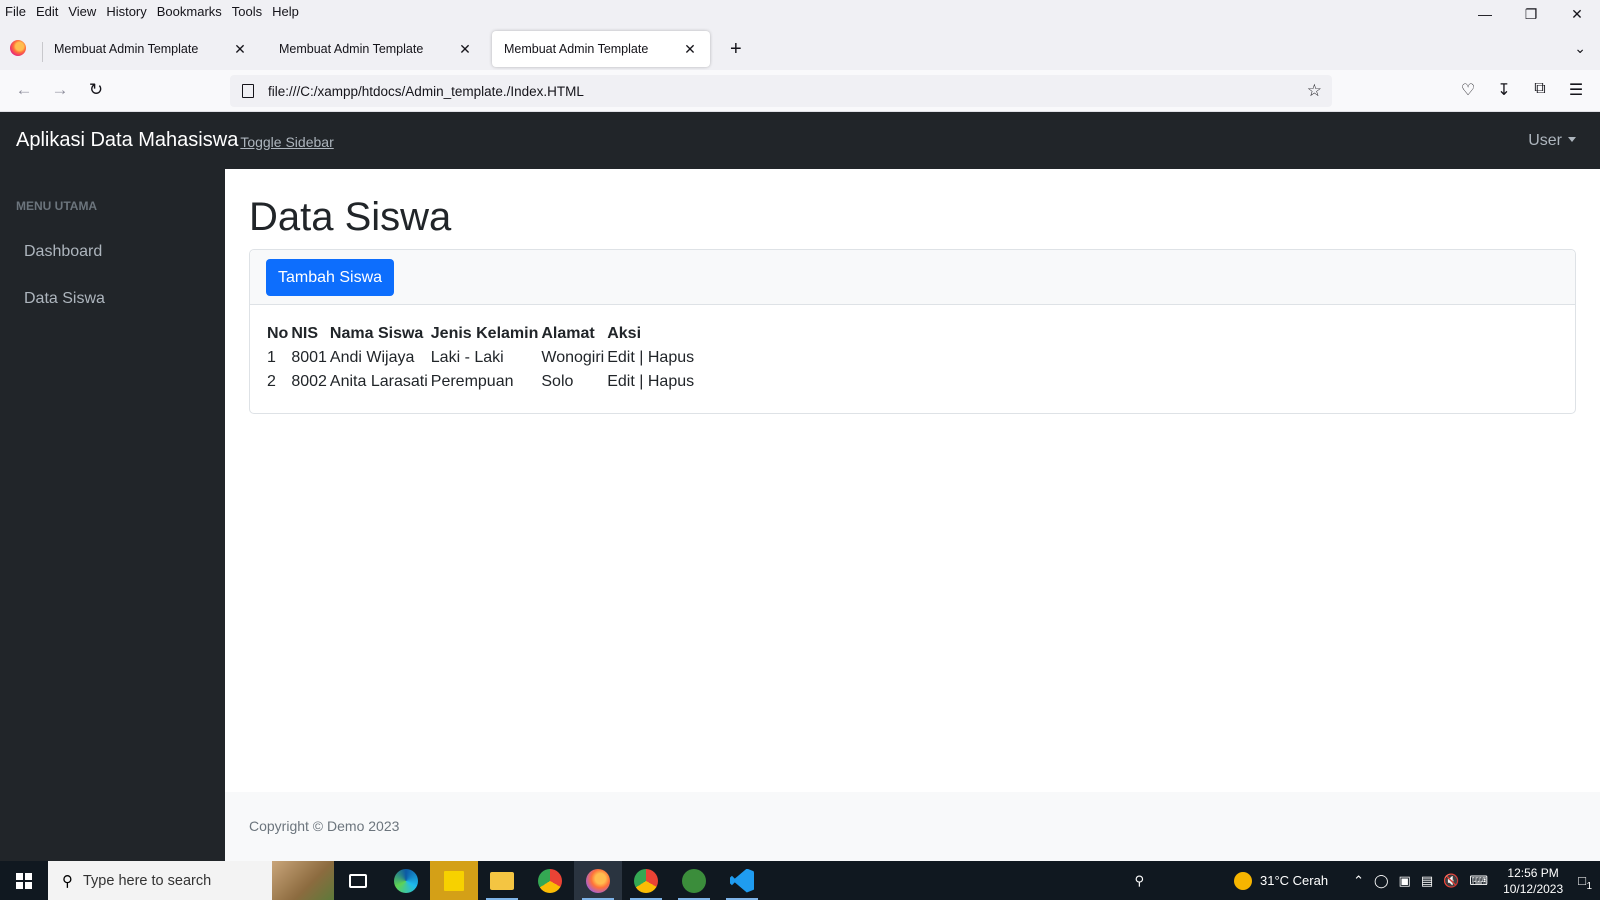 The width and height of the screenshot is (1600, 900). Describe the element at coordinates (912, 826) in the screenshot. I see `app-footer: Copyright © Demo 2023` at that location.